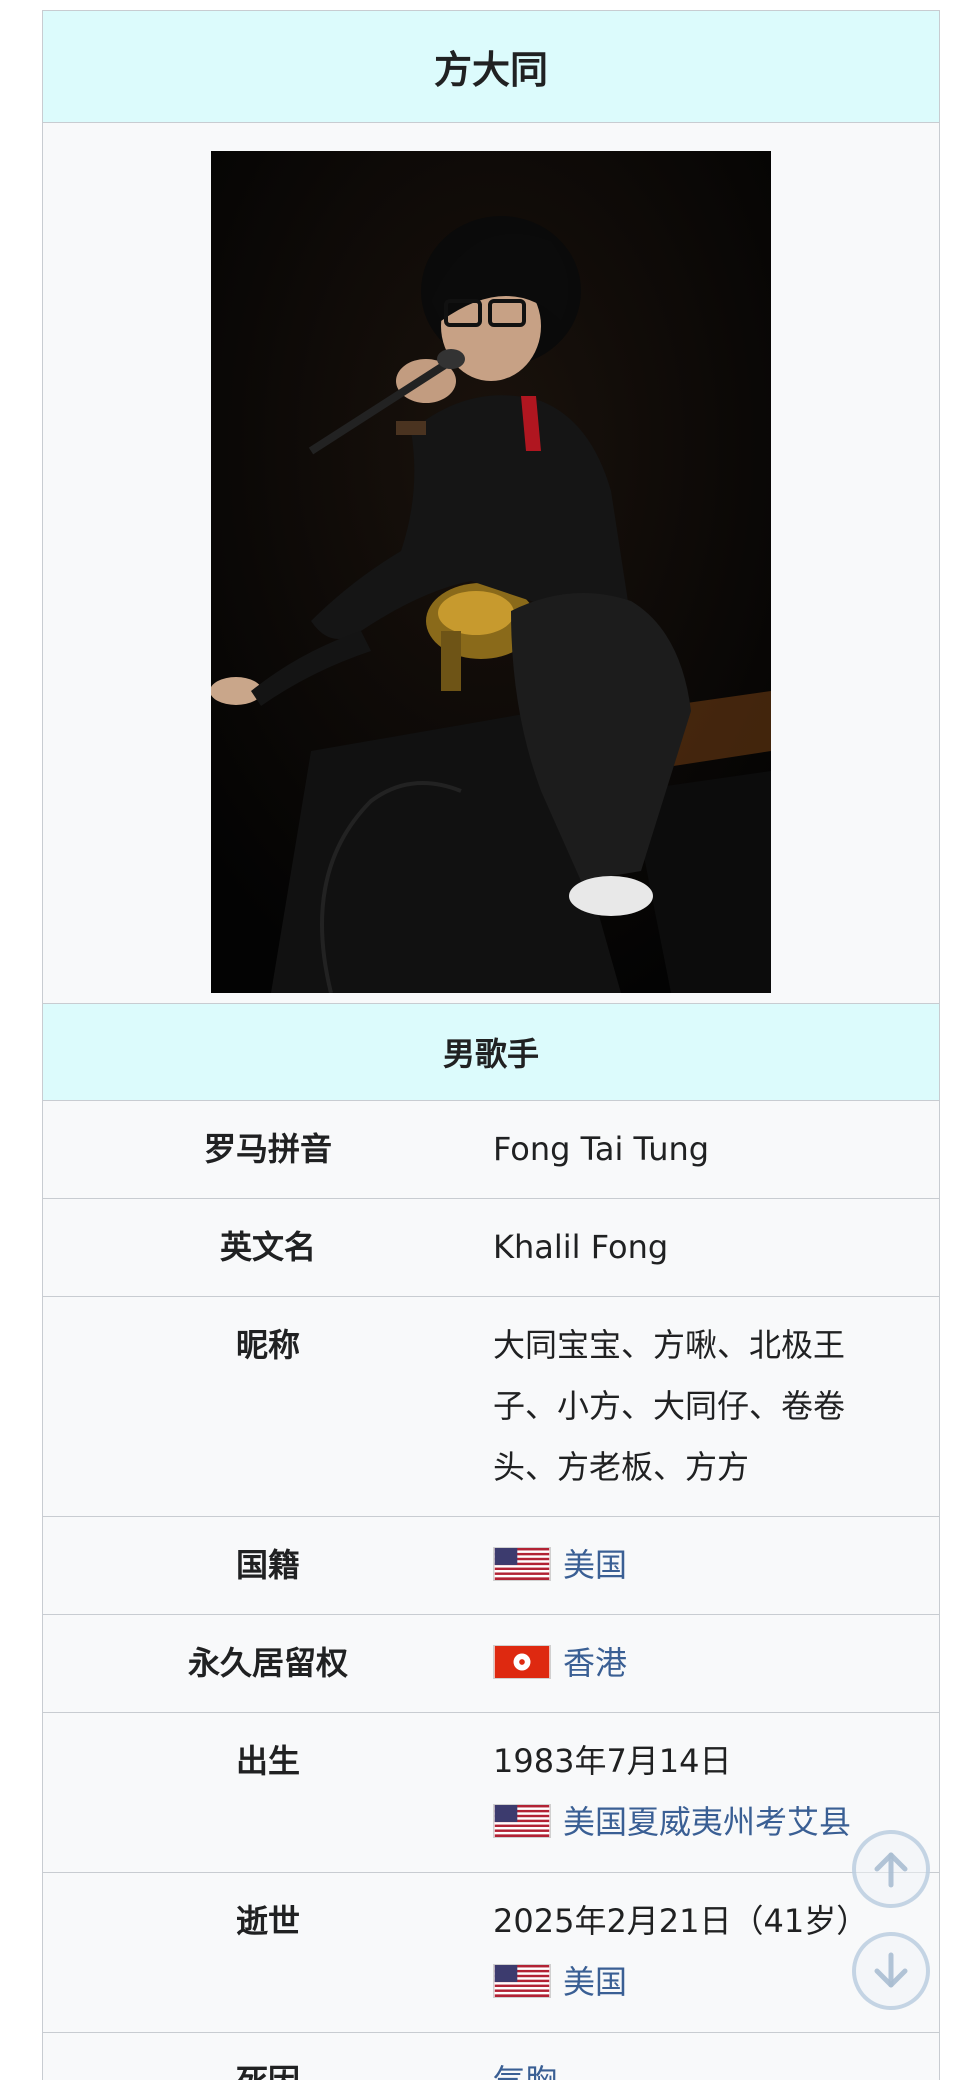  I want to click on row-label: 出生, so click(267, 1761).